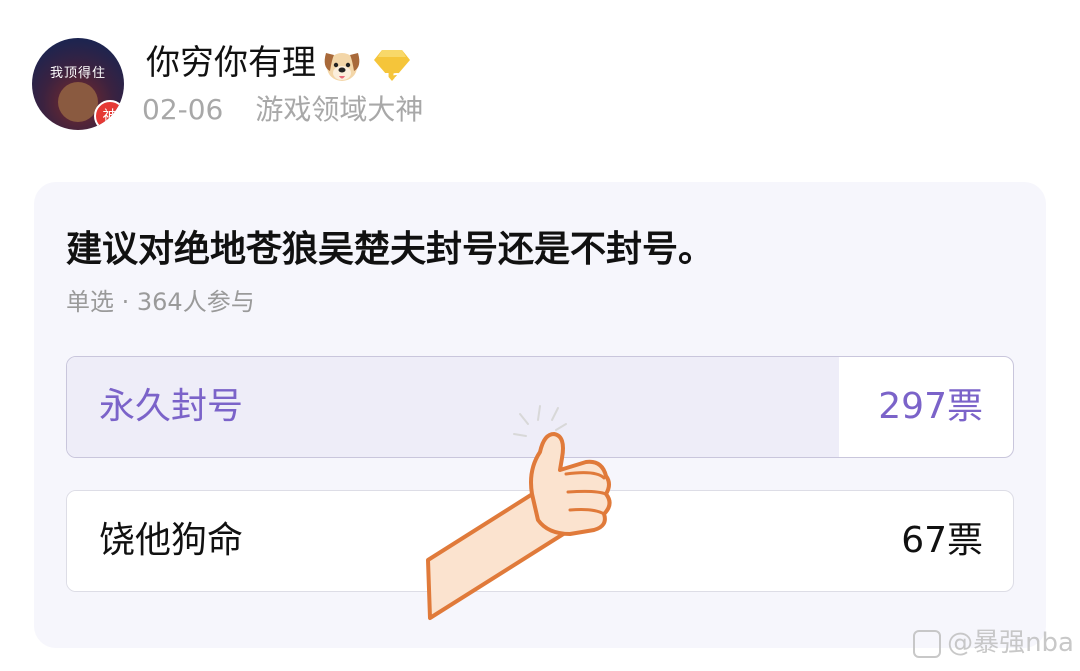  What do you see at coordinates (930, 406) in the screenshot?
I see `poll-option-1-votes: 297票` at bounding box center [930, 406].